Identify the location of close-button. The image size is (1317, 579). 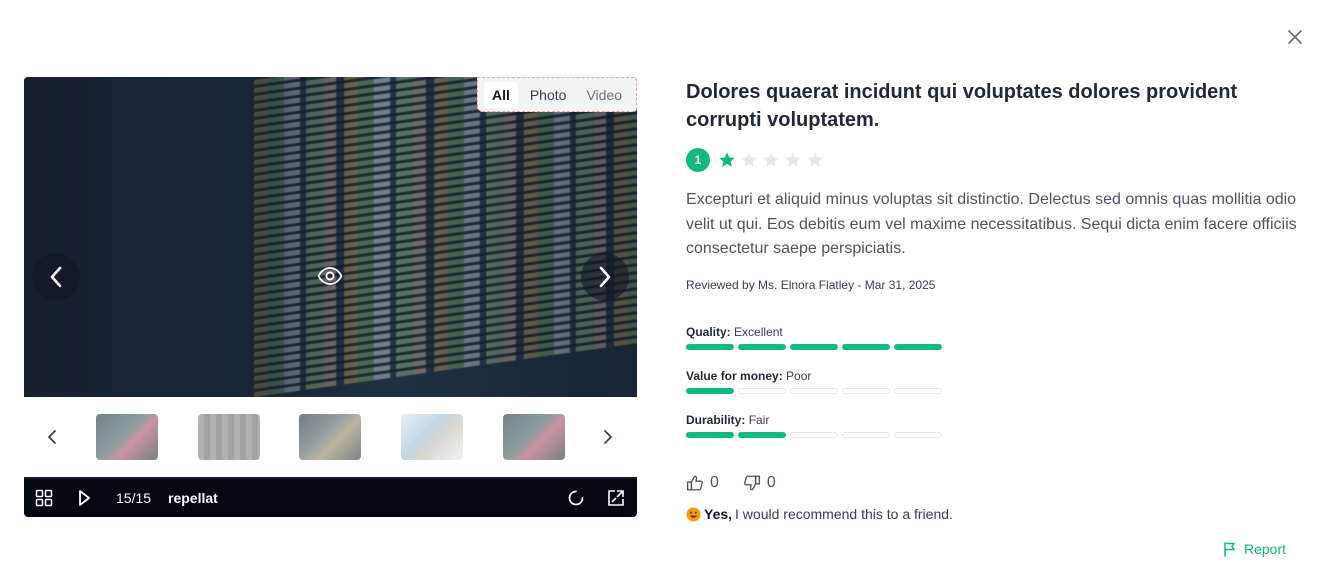
(1295, 37).